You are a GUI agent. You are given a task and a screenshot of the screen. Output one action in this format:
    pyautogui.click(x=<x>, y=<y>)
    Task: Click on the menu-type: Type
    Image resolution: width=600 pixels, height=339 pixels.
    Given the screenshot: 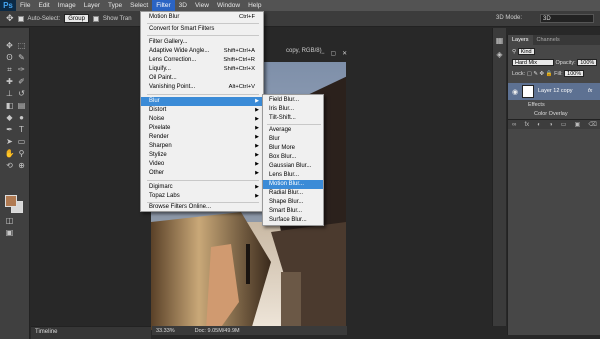 What is the action you would take?
    pyautogui.click(x=115, y=5)
    